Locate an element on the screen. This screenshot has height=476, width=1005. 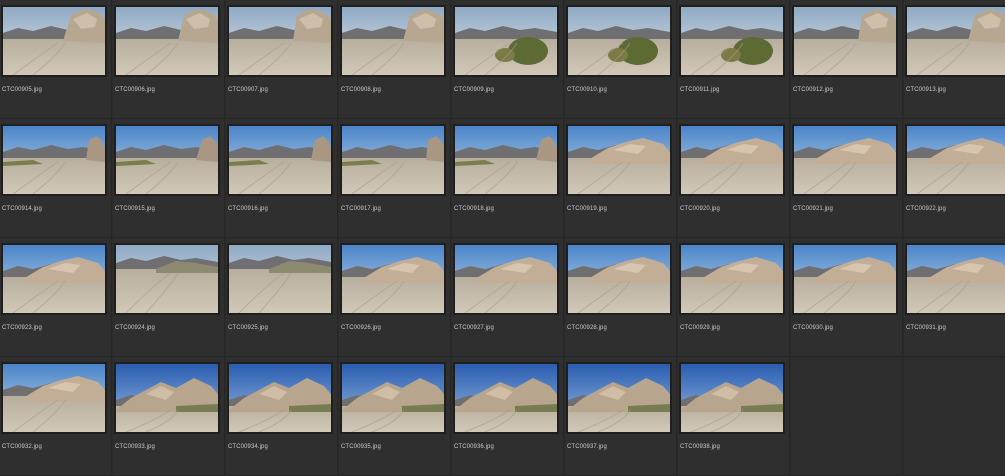
thumbnail-cell: CTC00912.jpg is located at coordinates (847, 59).